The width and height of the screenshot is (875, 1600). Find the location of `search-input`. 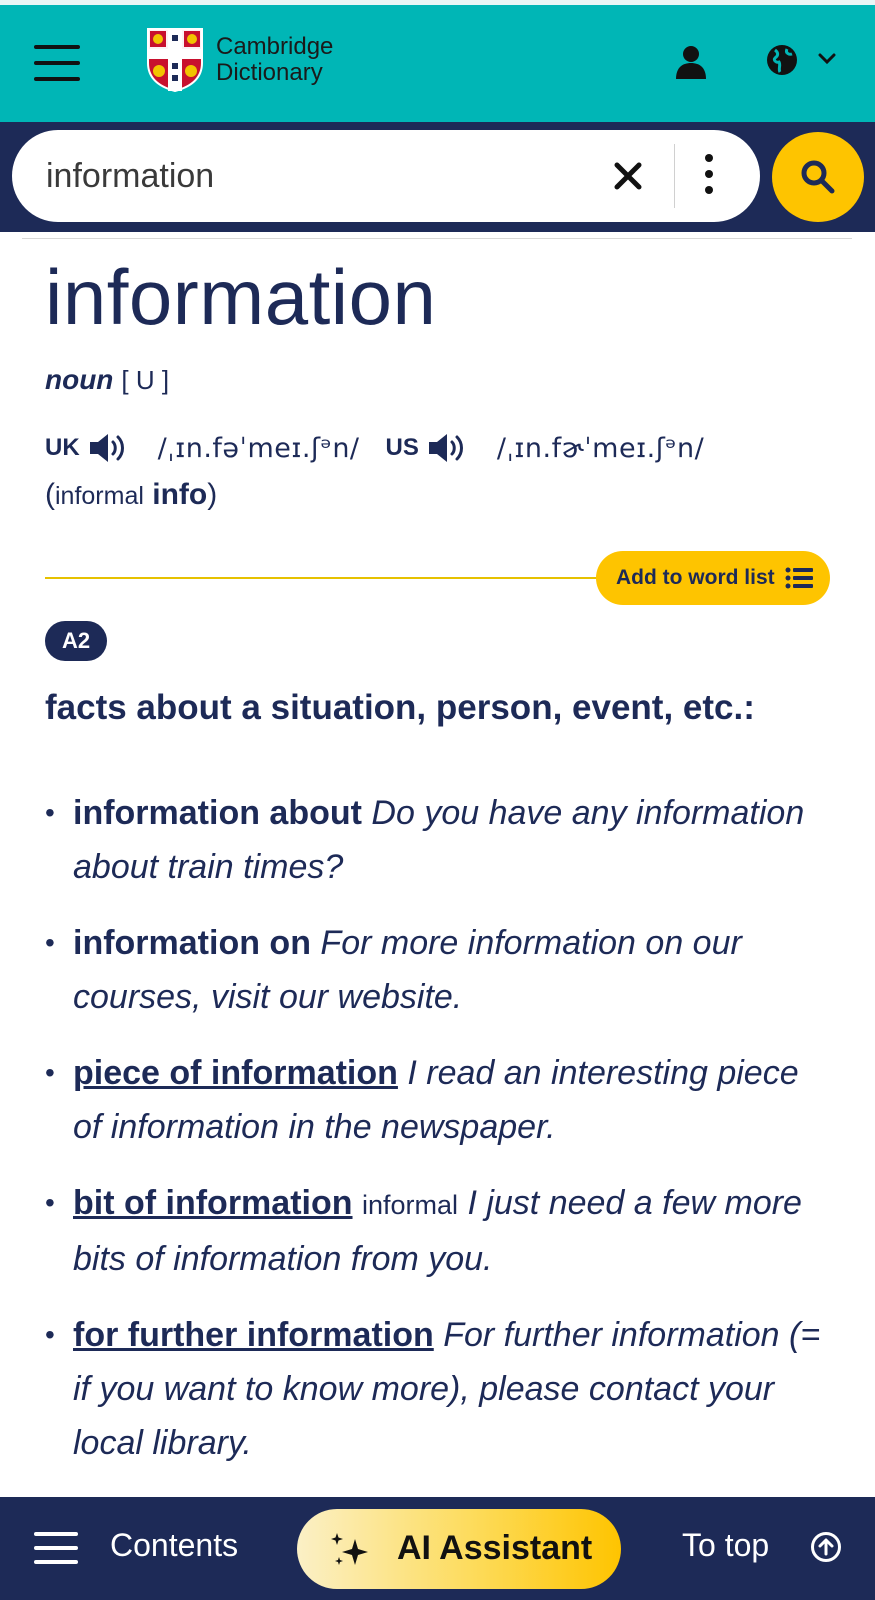

search-input is located at coordinates (306, 176).